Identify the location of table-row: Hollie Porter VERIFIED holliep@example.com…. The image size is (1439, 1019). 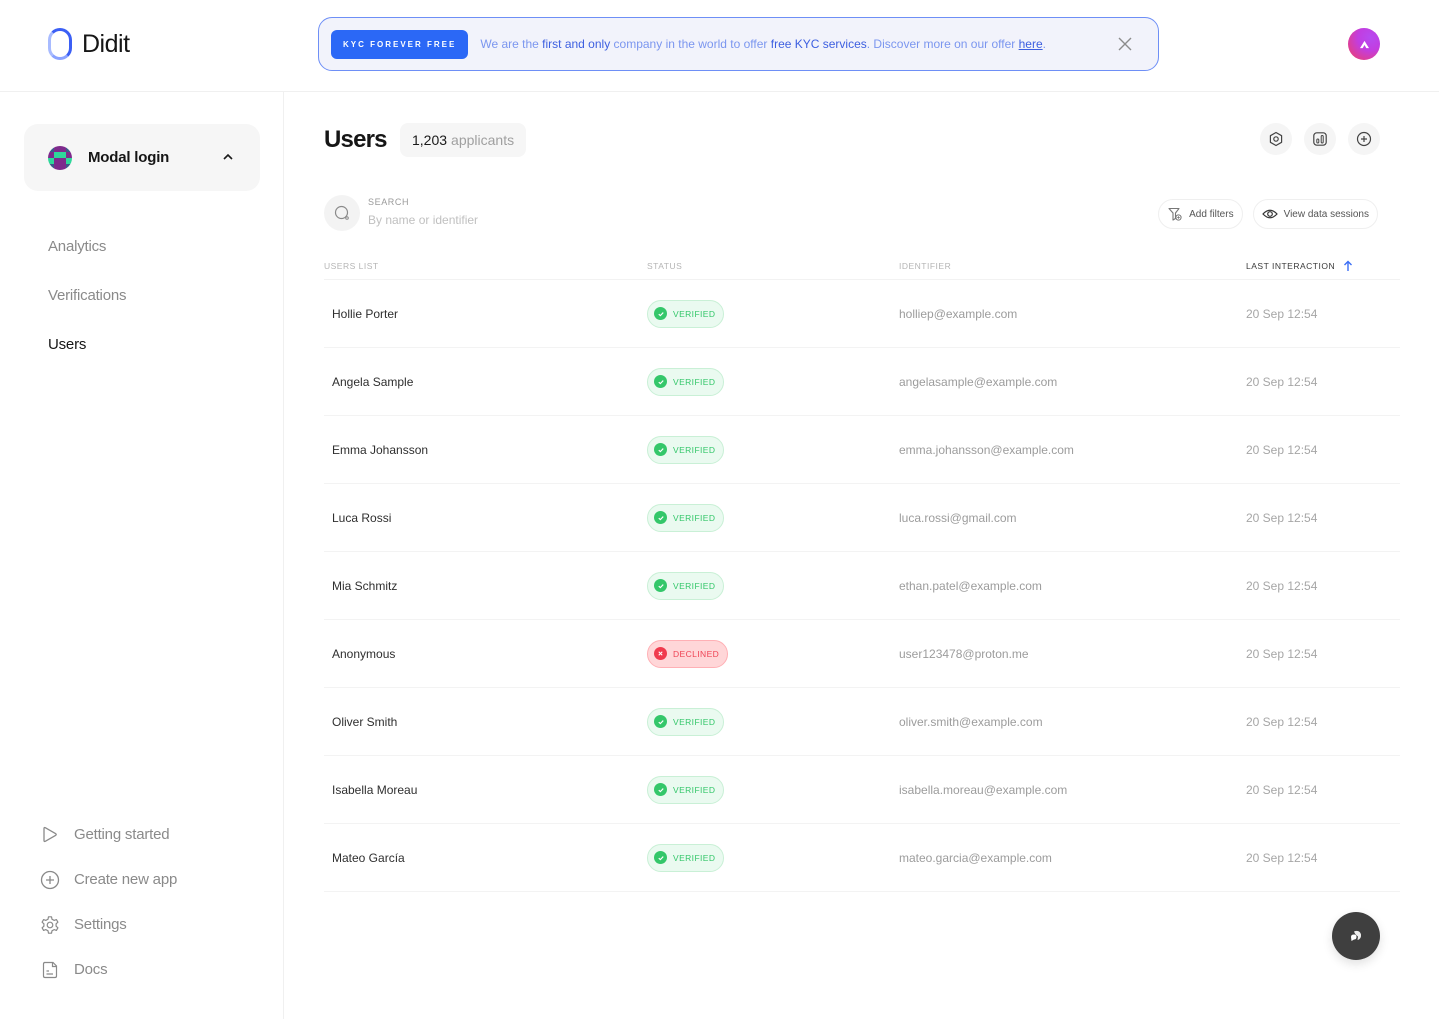
(862, 314).